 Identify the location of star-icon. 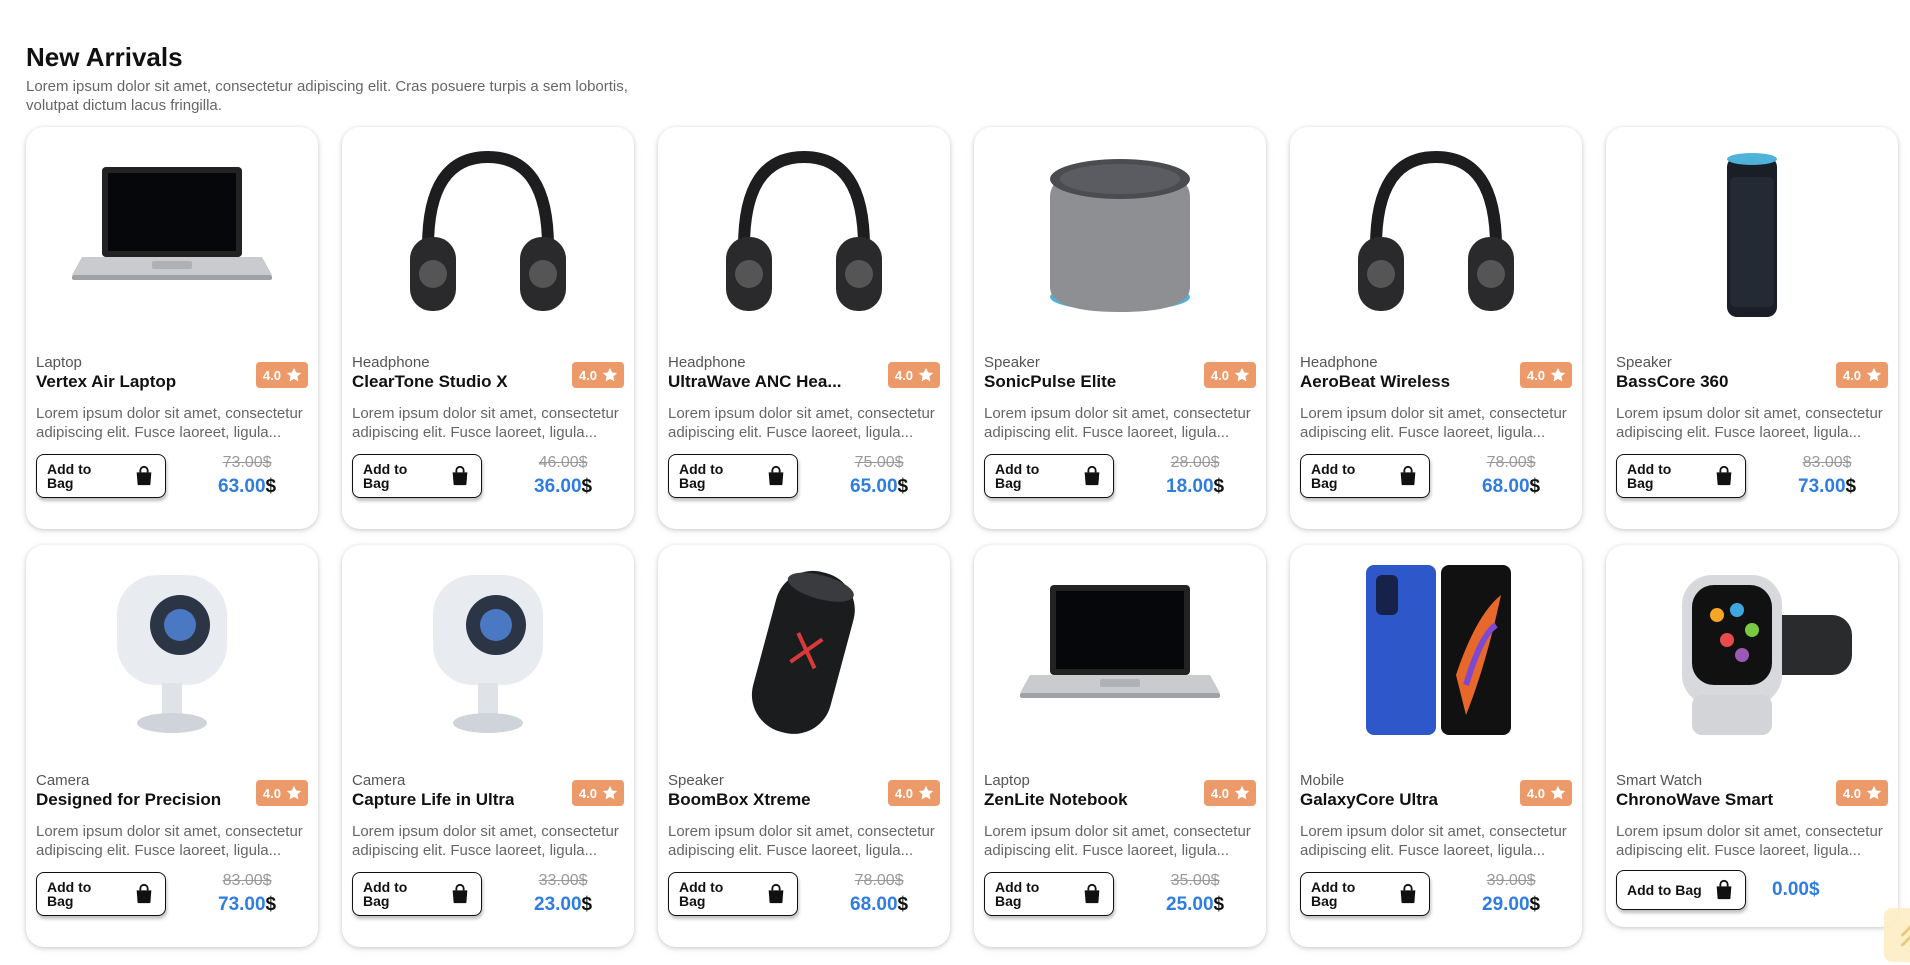
(1874, 374).